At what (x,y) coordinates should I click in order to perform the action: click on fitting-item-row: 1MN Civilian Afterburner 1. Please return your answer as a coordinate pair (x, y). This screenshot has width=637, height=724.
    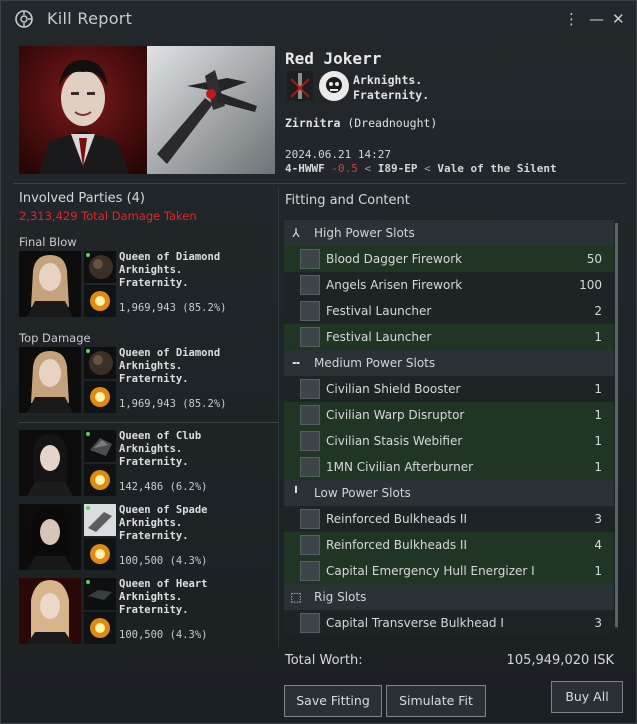
    Looking at the image, I should click on (449, 467).